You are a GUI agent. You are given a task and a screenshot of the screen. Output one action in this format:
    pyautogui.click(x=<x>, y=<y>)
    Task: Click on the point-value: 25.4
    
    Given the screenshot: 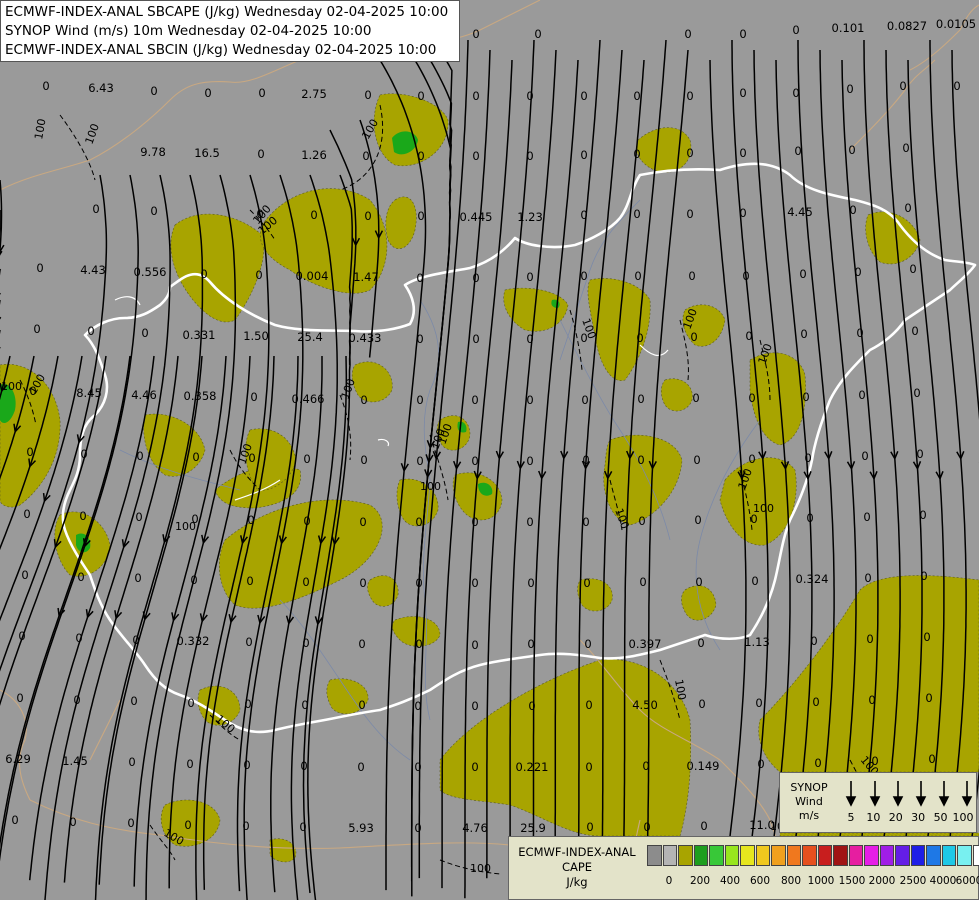 What is the action you would take?
    pyautogui.click(x=310, y=337)
    